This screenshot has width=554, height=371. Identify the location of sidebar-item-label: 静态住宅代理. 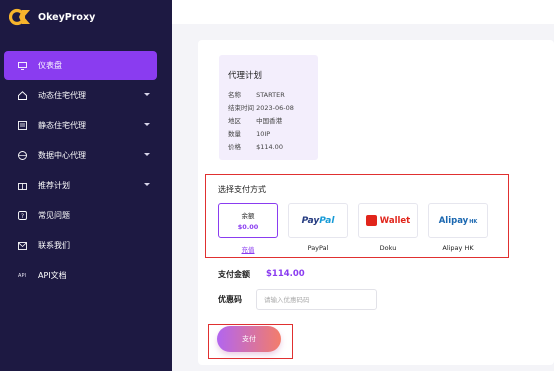
(62, 125).